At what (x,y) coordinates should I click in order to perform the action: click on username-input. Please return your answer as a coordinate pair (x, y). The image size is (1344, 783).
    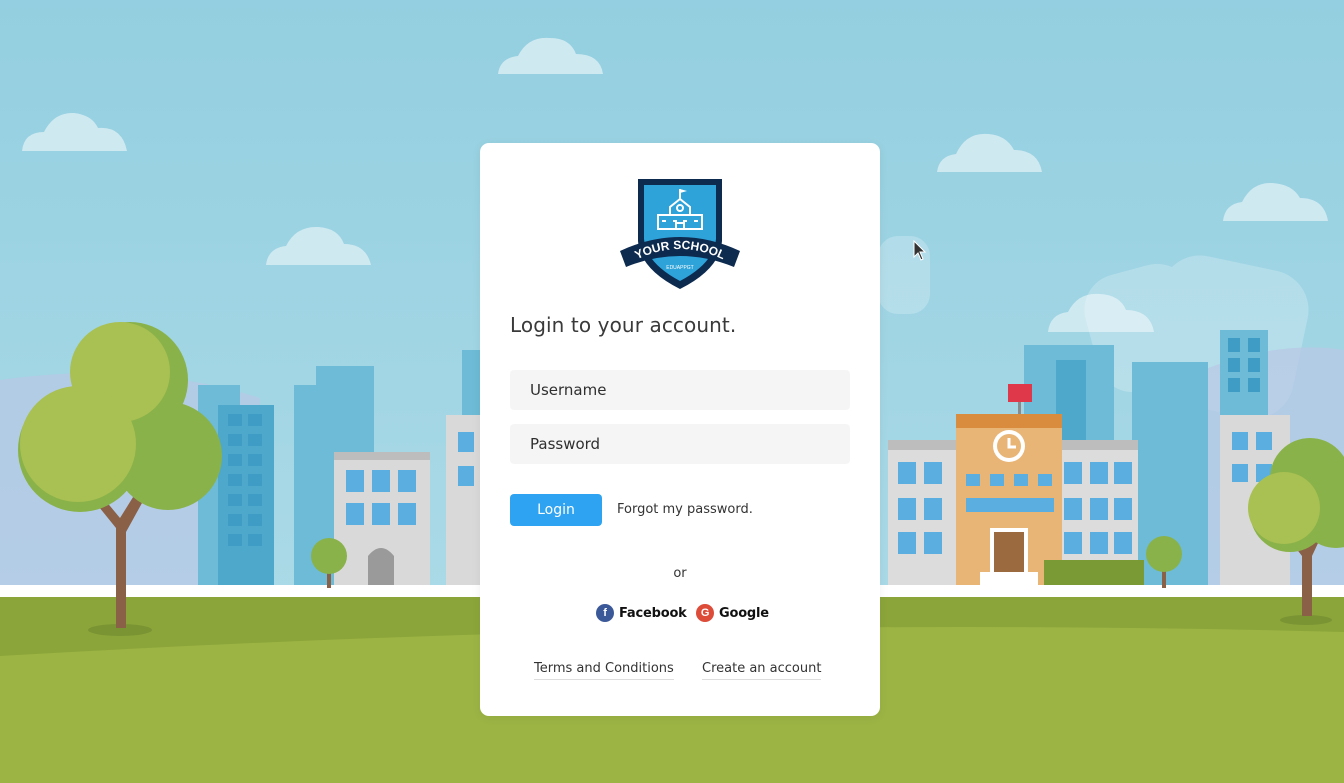
    Looking at the image, I should click on (680, 390).